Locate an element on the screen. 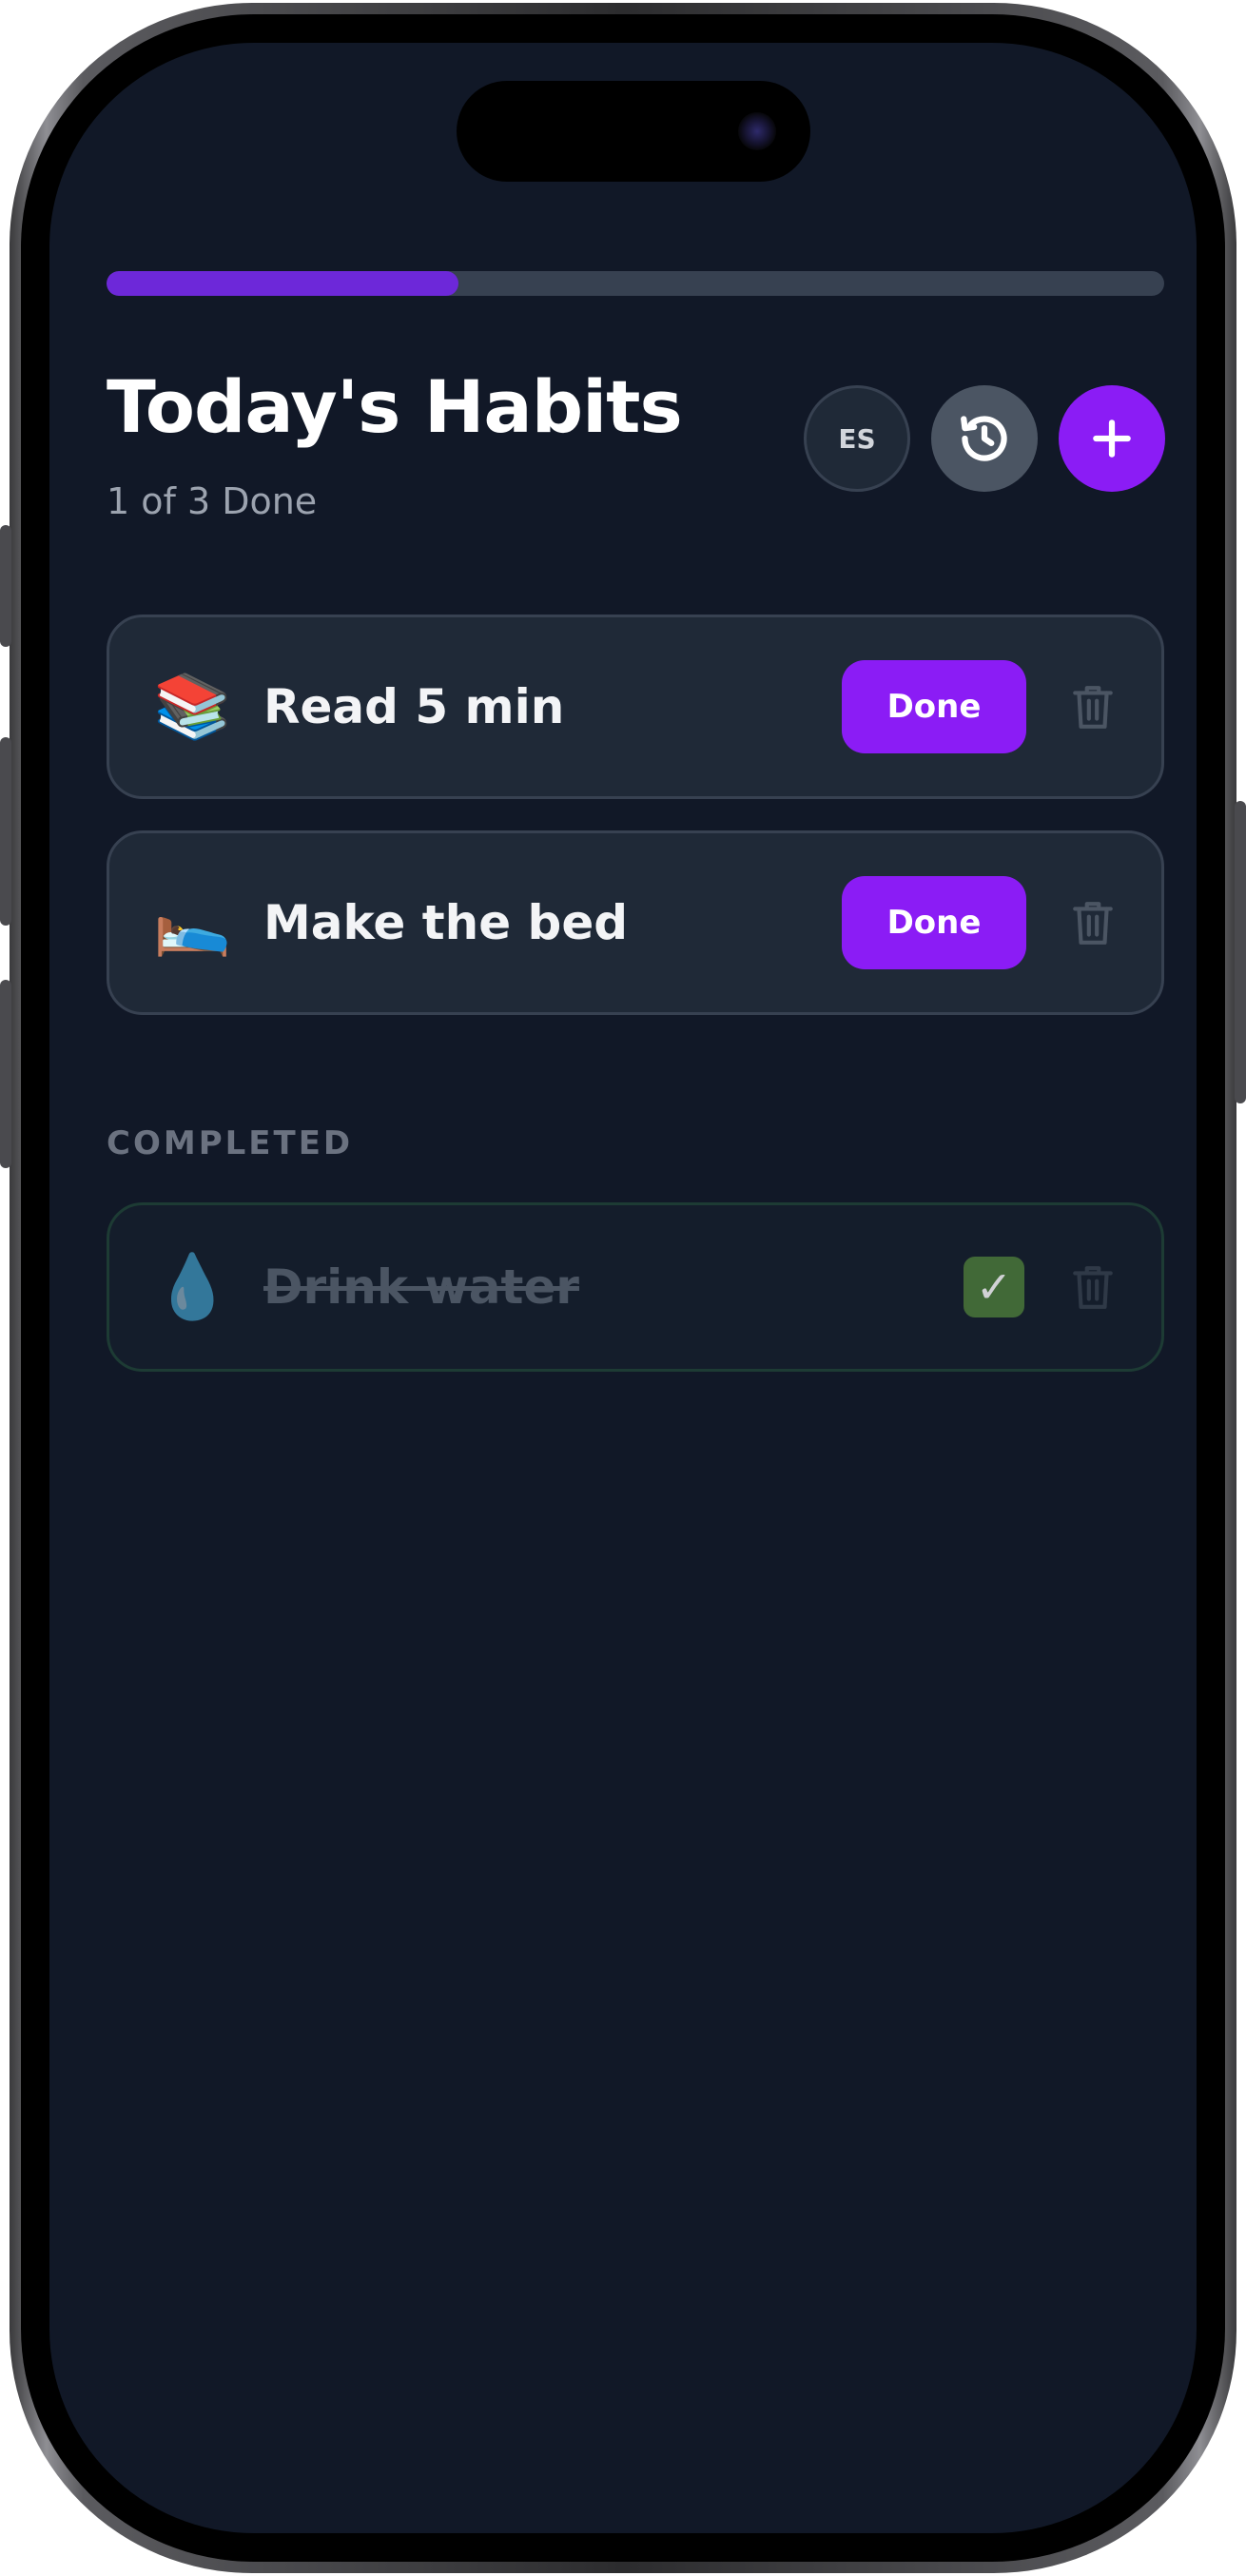 This screenshot has width=1246, height=2576. plus-icon is located at coordinates (1112, 439).